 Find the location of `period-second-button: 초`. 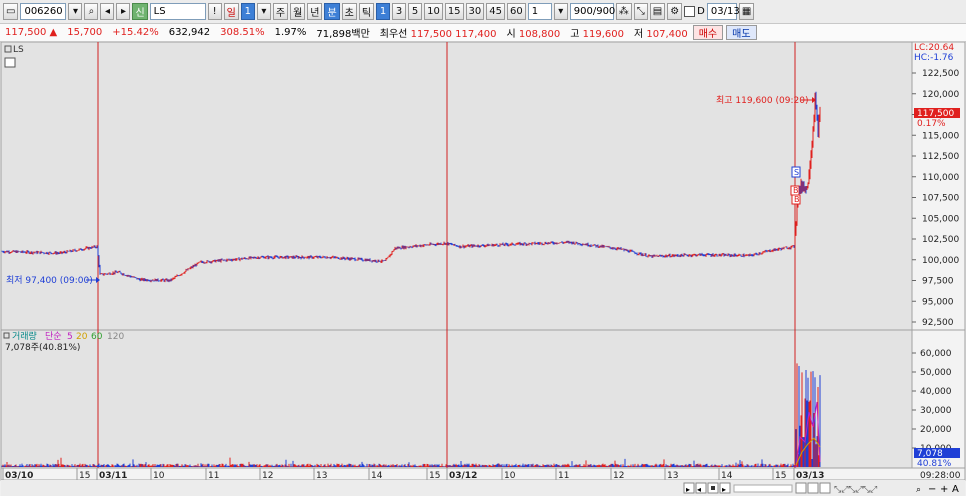

period-second-button: 초 is located at coordinates (349, 11).